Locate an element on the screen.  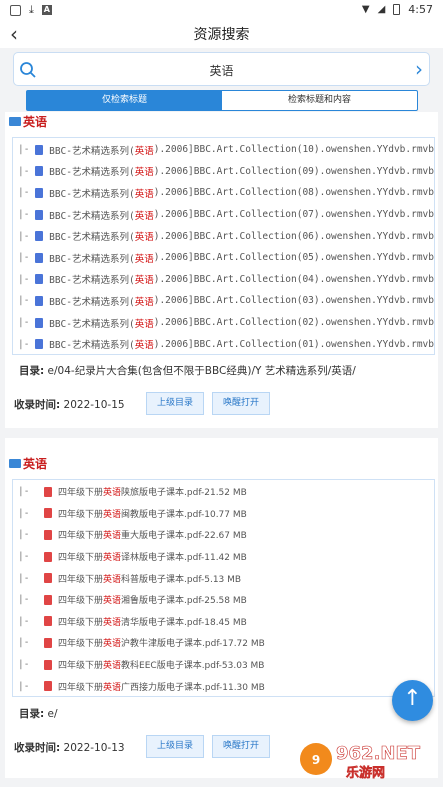
file-name-part: 译林版电子课本.pdf-11.42 MB is located at coordinates (184, 558).